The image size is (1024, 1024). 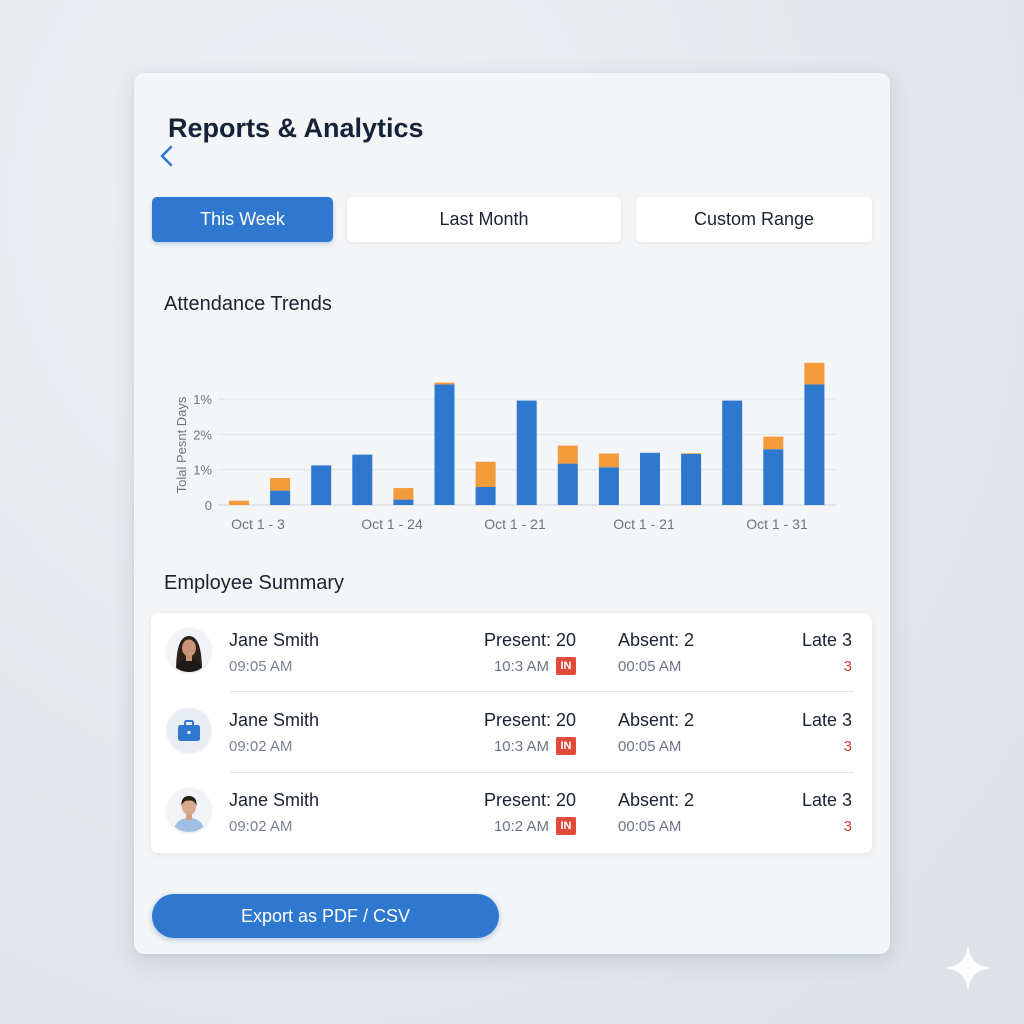 I want to click on y-tick-label: 2%, so click(x=202, y=434).